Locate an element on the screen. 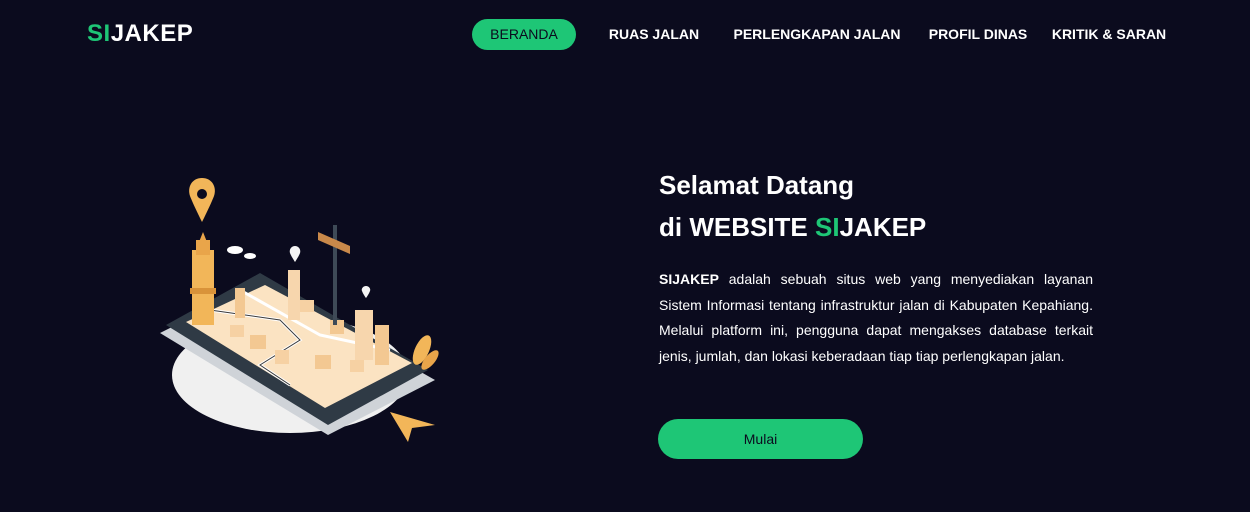 Image resolution: width=1250 pixels, height=512 pixels. isometric-city-map-illustration is located at coordinates (299, 310).